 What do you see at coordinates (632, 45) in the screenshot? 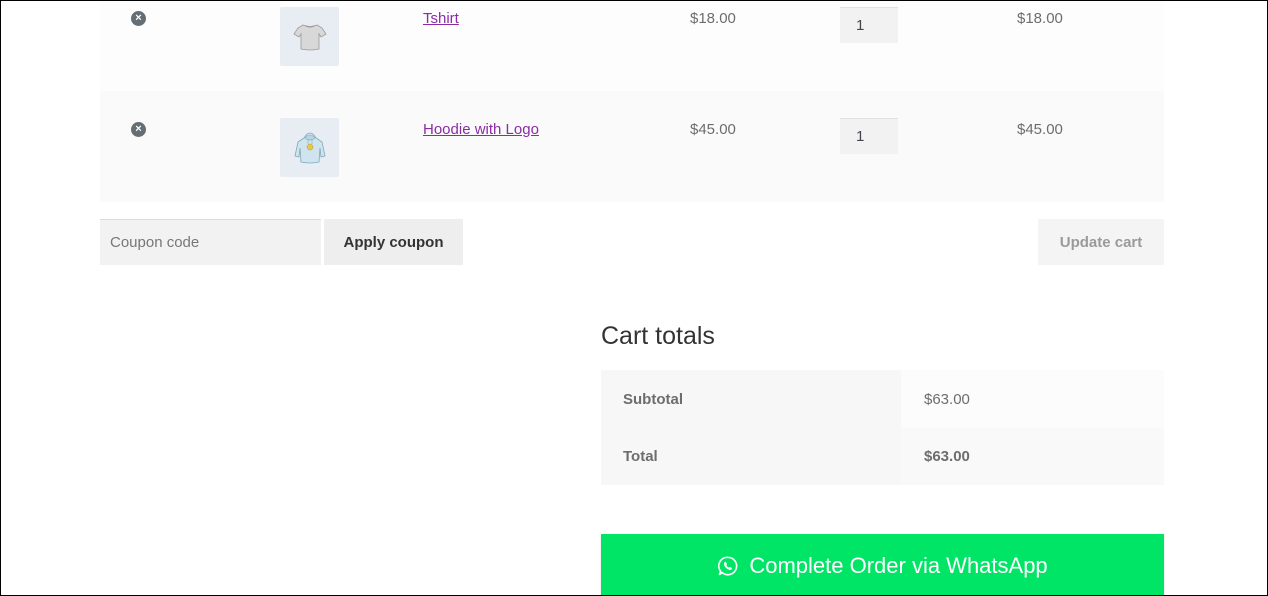
I see `cart-row: × Tshirt $18.00 $18.00` at bounding box center [632, 45].